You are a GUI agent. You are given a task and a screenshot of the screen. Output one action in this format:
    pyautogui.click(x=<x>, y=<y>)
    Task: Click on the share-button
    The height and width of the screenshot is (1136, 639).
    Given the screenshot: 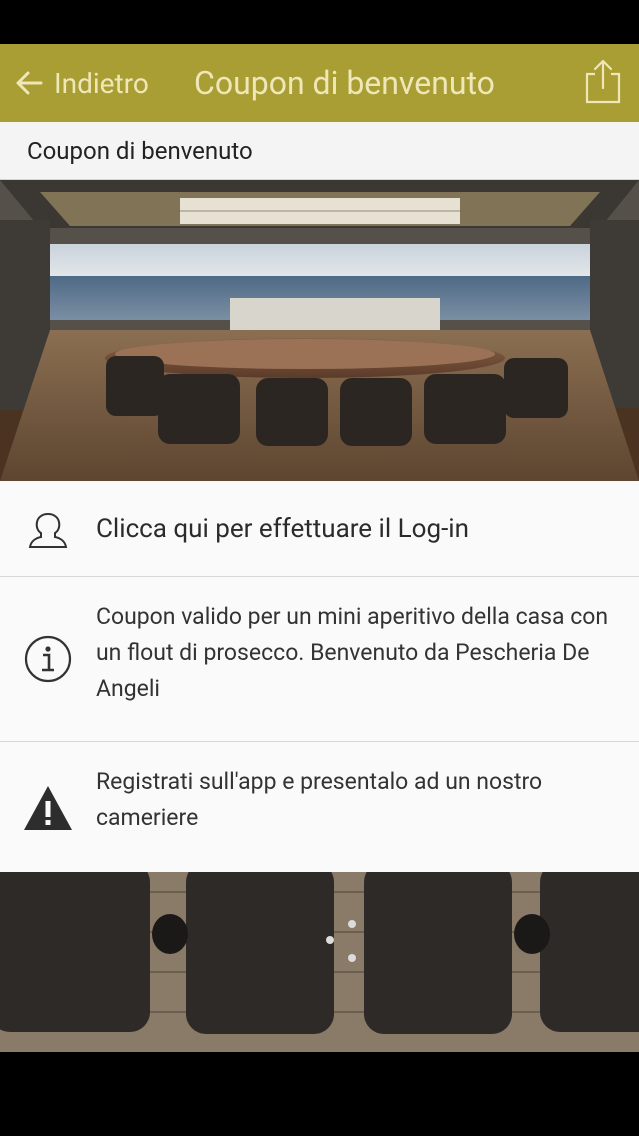 What is the action you would take?
    pyautogui.click(x=603, y=82)
    